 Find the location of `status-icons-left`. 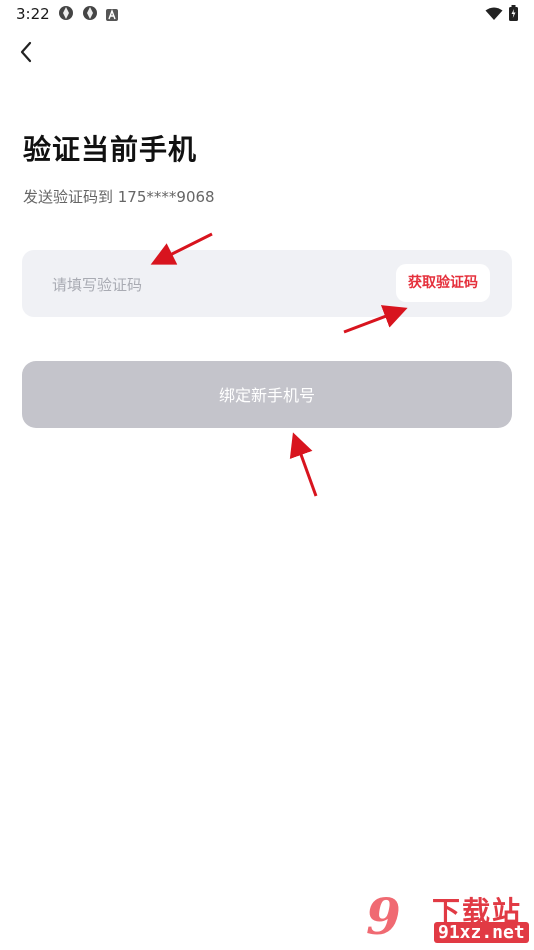

status-icons-left is located at coordinates (88, 15).